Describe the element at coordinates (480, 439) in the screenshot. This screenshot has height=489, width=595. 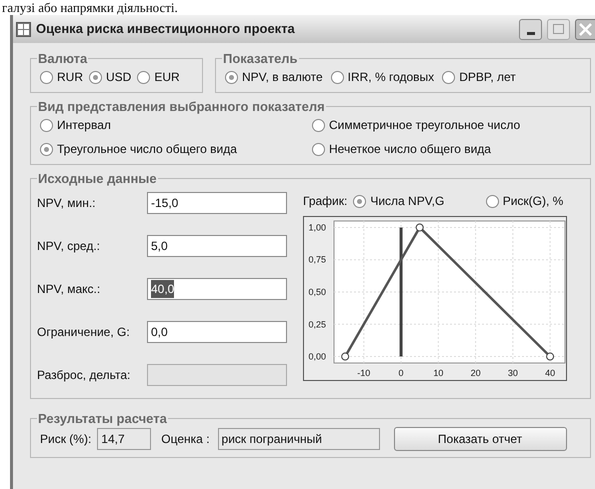
I see `report-button: Показать отчет` at that location.